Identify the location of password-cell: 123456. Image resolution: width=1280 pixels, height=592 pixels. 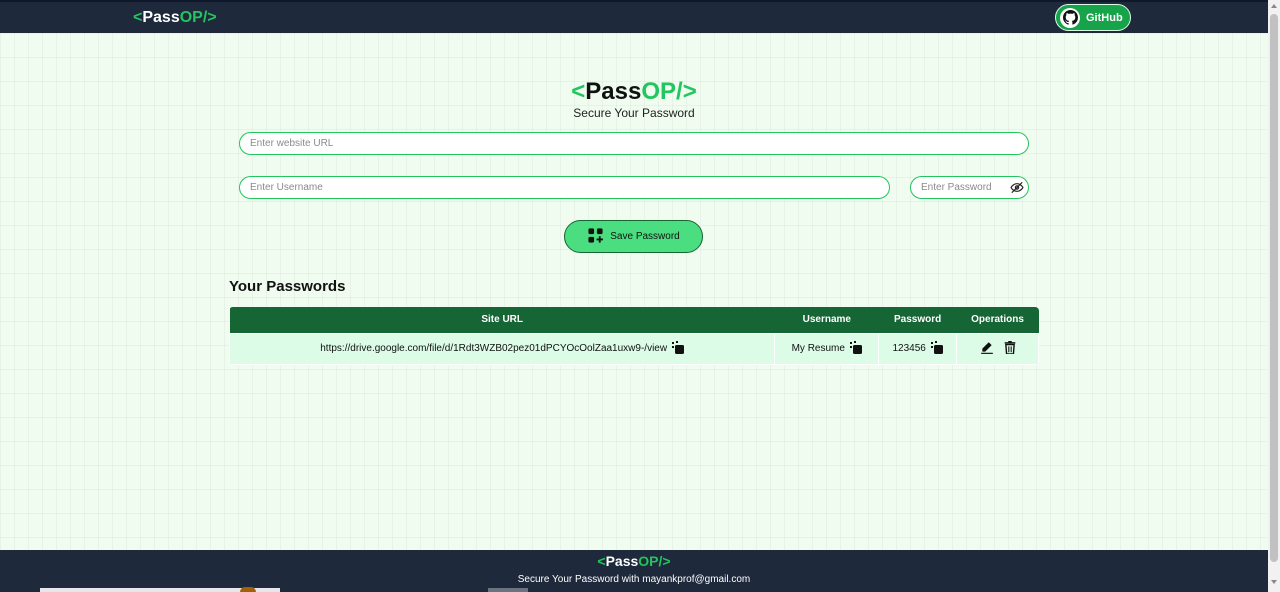
(918, 348).